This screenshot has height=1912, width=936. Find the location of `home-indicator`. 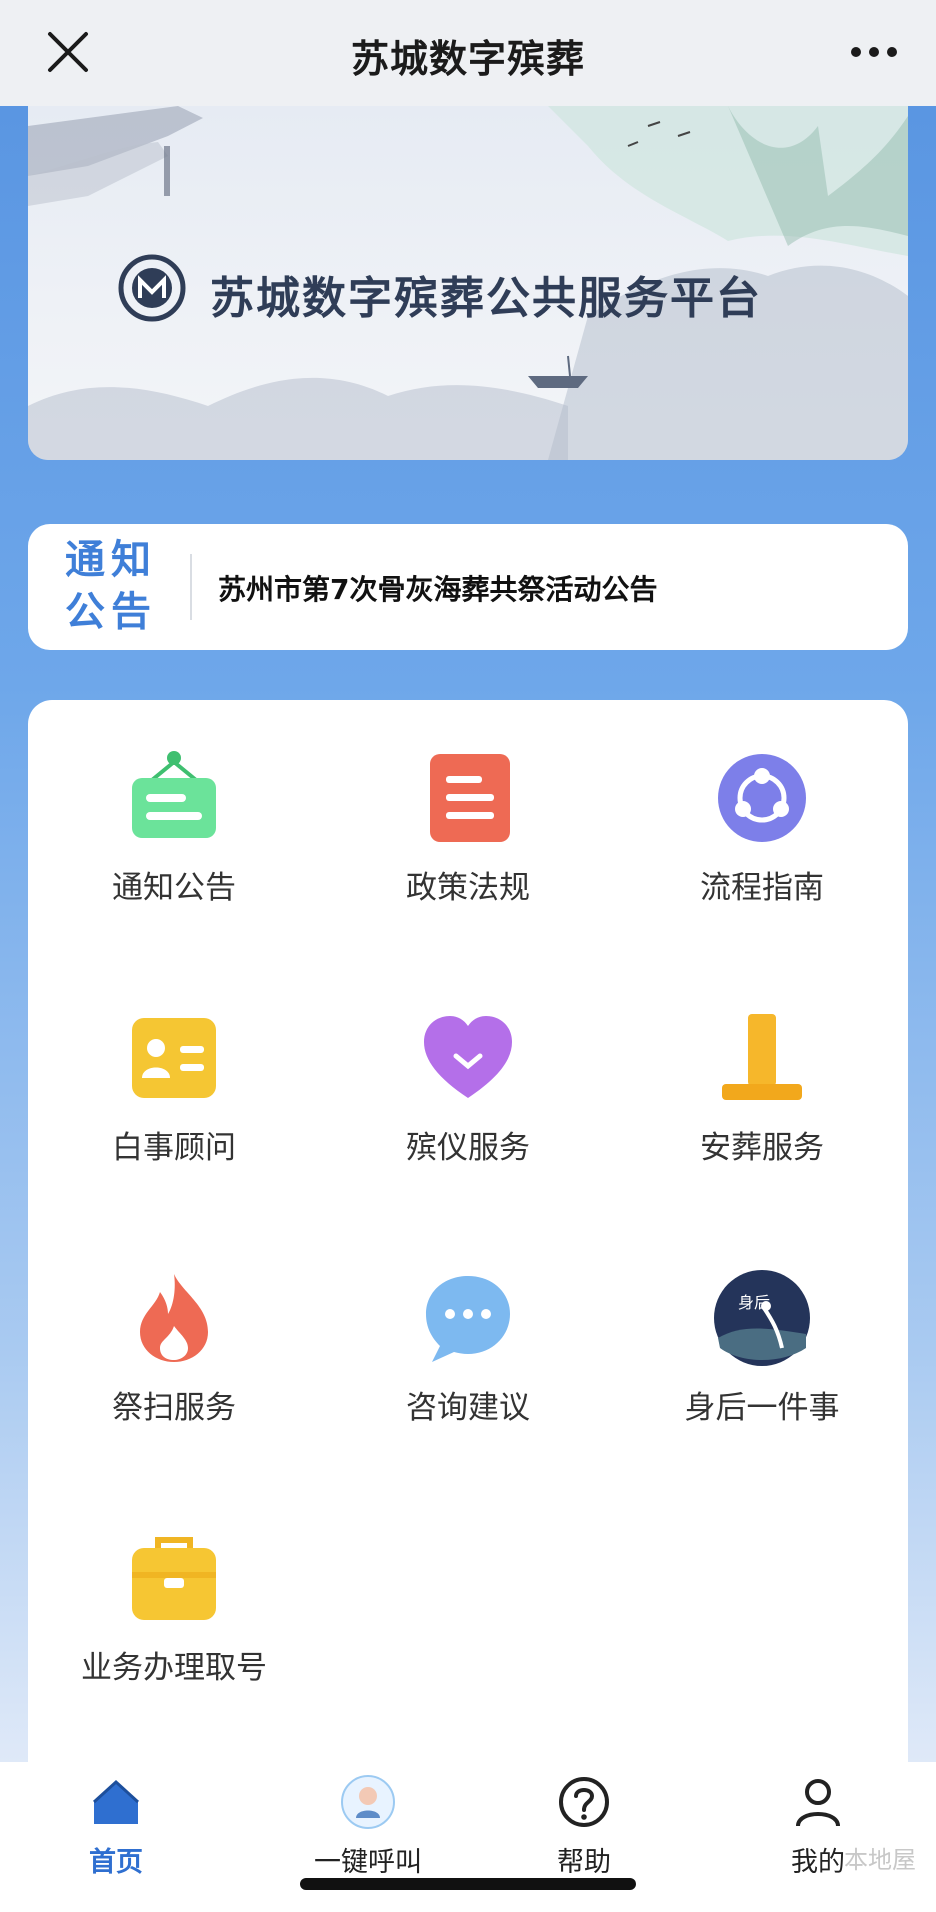

home-indicator is located at coordinates (468, 1884).